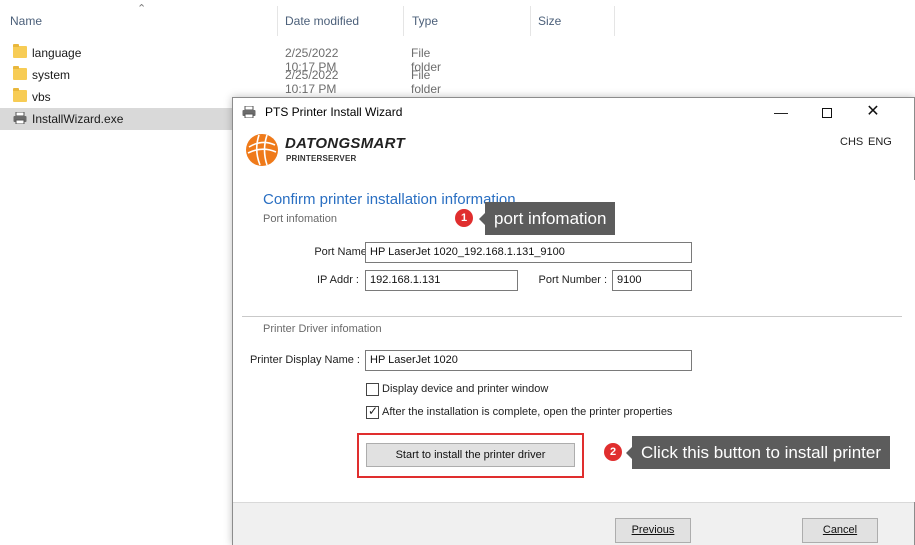  What do you see at coordinates (338, 280) in the screenshot?
I see `ip-addr-label: IP Addr :` at bounding box center [338, 280].